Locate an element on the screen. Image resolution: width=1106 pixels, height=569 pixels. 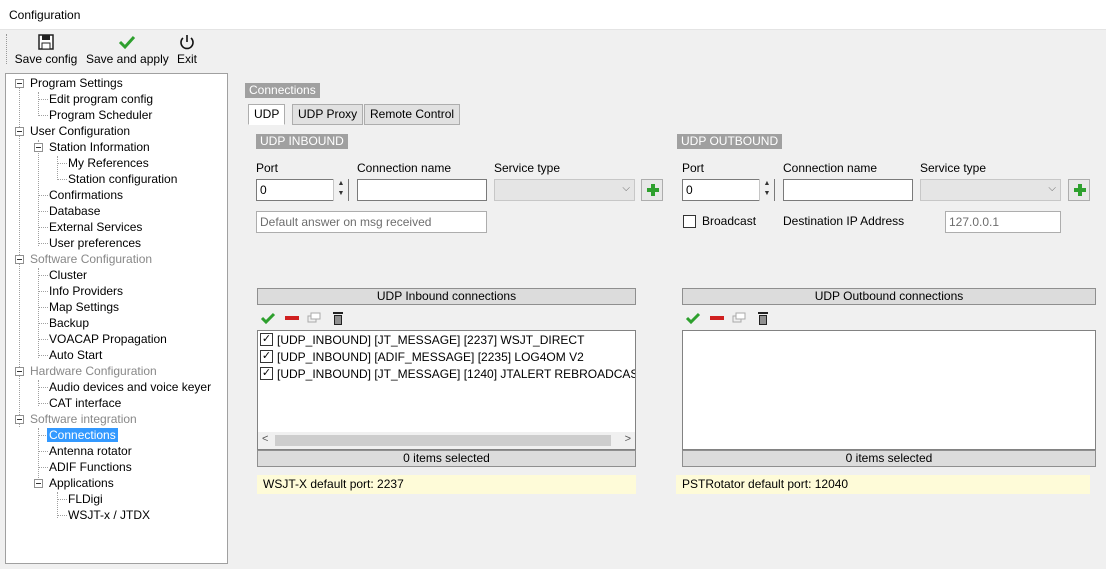
outbound-service-type-label: Service type is located at coordinates (953, 168).